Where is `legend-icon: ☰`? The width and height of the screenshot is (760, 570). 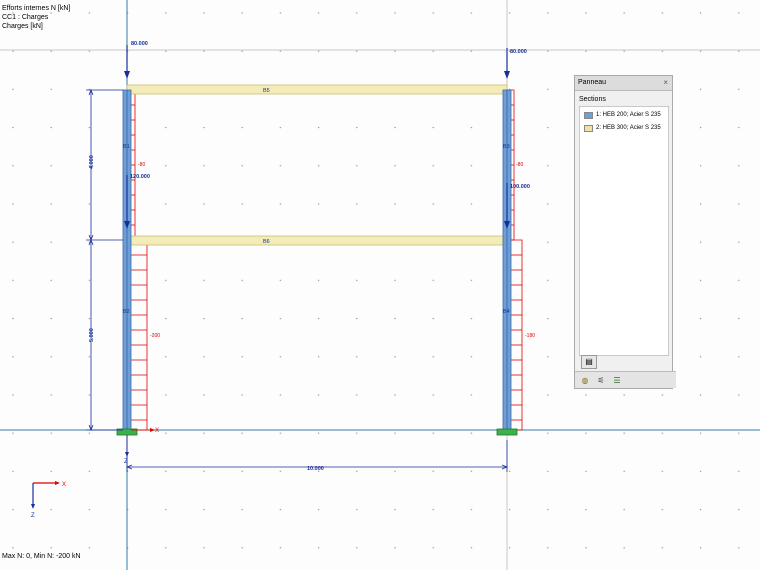
legend-icon: ☰ is located at coordinates (617, 380).